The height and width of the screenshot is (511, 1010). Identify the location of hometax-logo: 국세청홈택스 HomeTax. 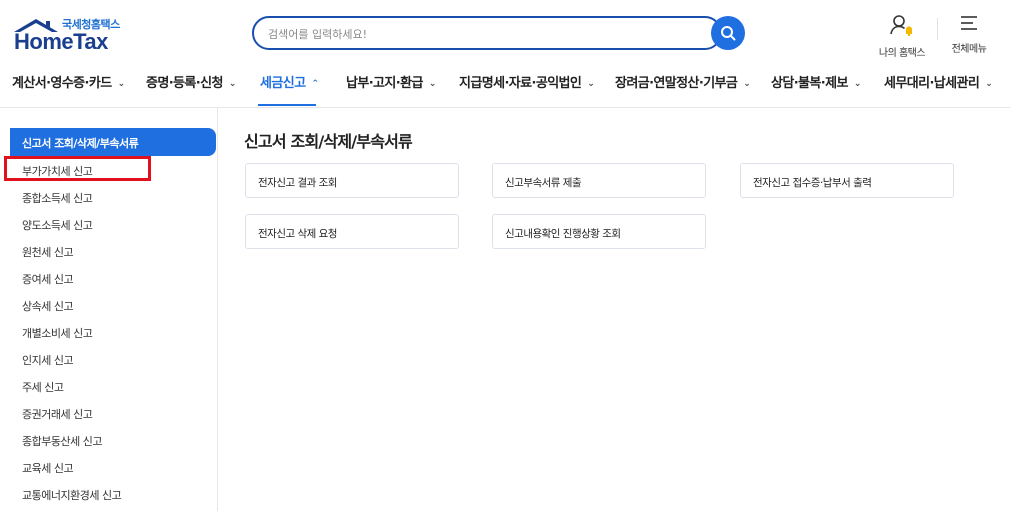
(67, 36).